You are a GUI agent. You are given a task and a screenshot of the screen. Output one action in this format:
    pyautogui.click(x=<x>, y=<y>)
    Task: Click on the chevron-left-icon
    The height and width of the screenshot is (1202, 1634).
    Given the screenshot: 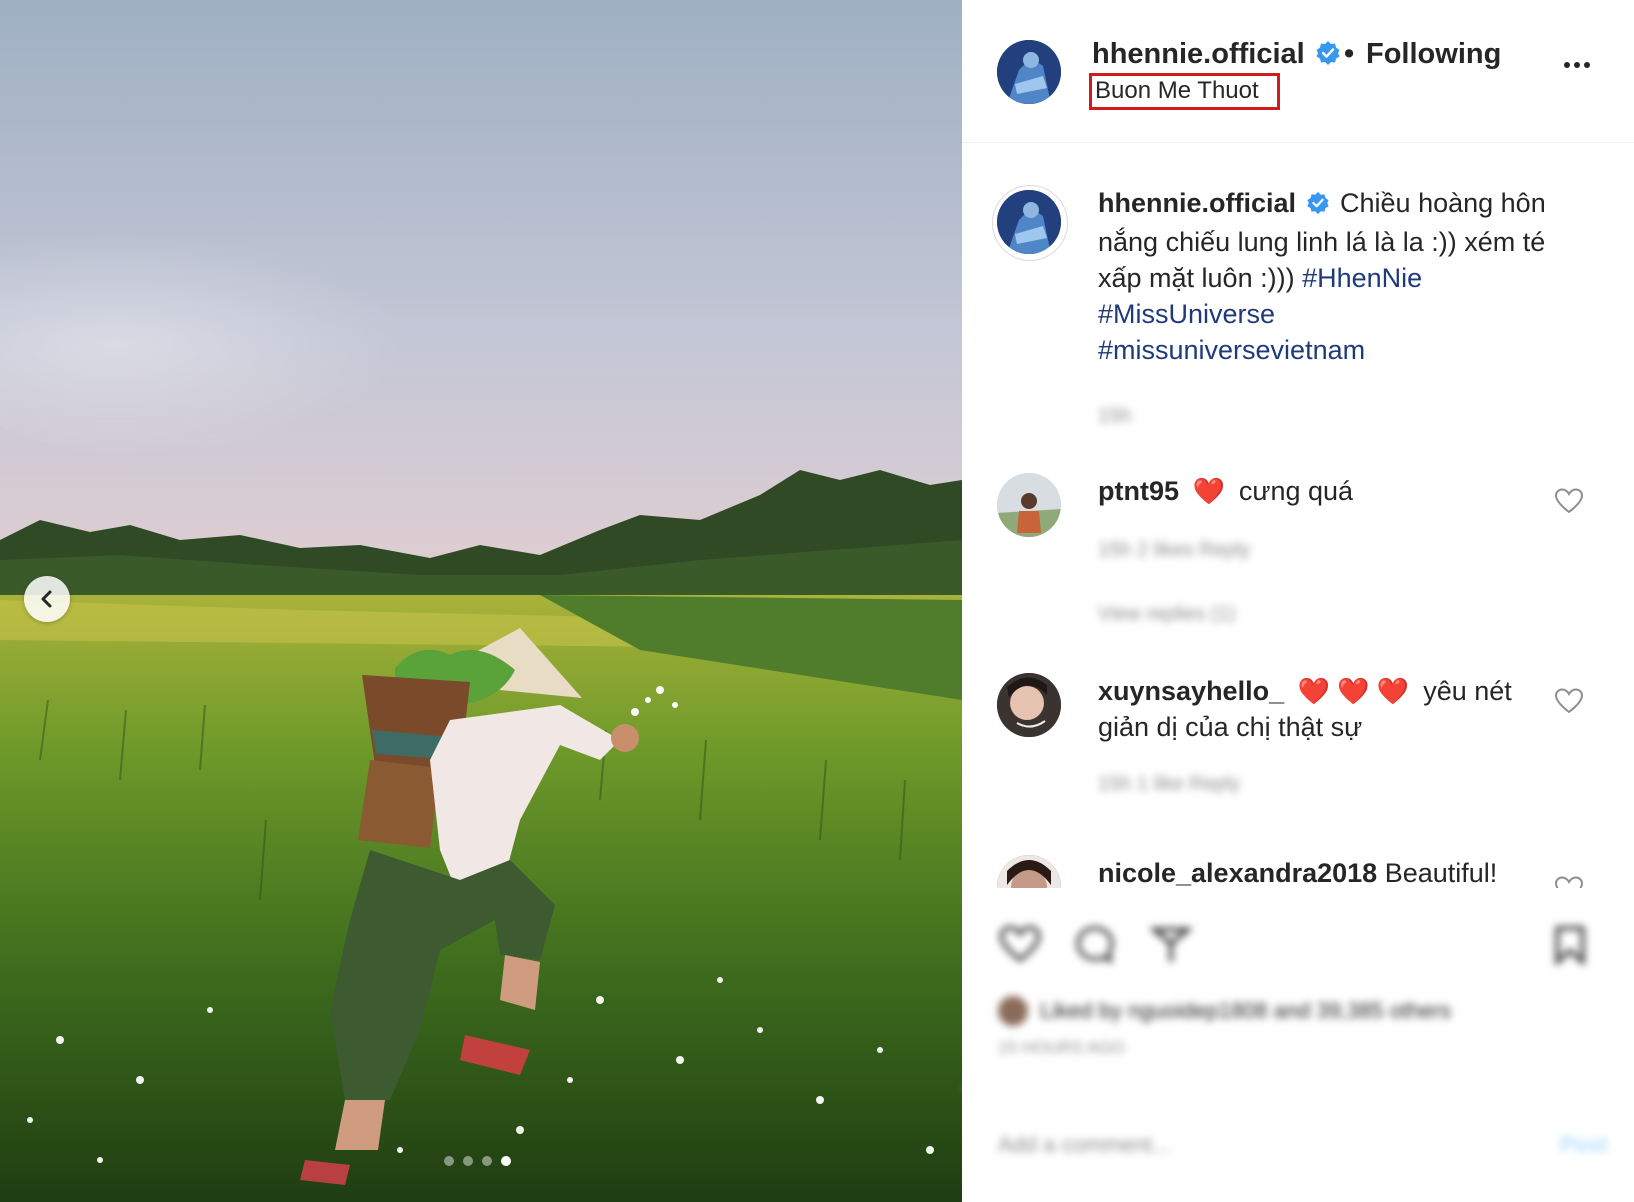 What is the action you would take?
    pyautogui.click(x=46, y=599)
    